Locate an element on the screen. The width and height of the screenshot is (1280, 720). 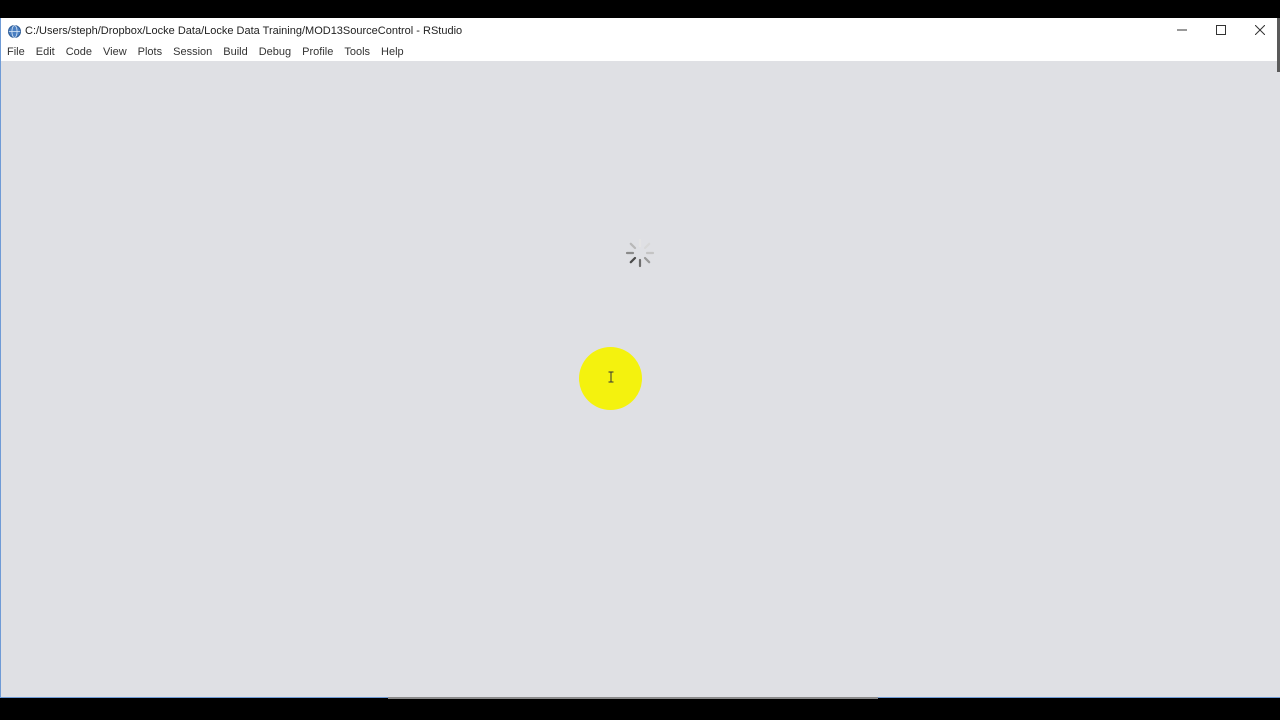
text-cursor-icon is located at coordinates (611, 379).